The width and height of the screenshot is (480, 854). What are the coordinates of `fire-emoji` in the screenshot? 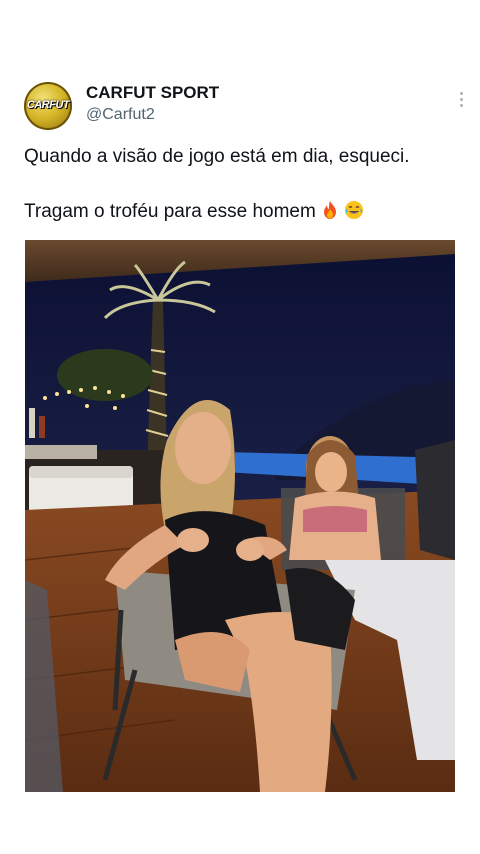 It's located at (329, 210).